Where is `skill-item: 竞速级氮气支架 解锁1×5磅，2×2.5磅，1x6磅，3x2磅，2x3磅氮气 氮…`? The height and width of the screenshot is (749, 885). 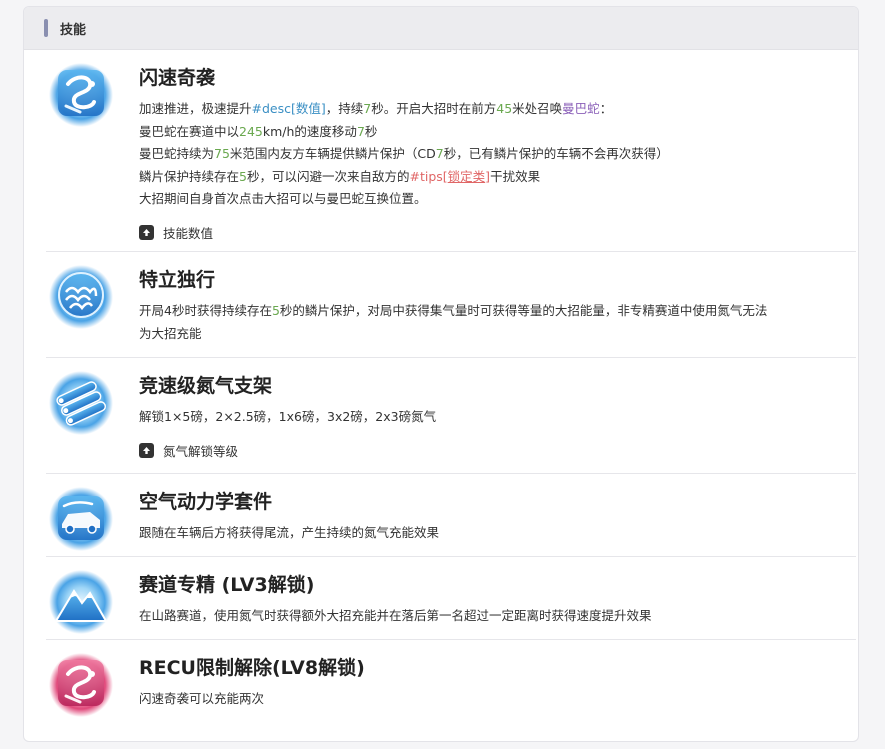
skill-item: 竞速级氮气支架 解锁1×5磅，2×2.5磅，1x6磅，3x2磅，2x3磅氮气 氮… is located at coordinates (451, 416).